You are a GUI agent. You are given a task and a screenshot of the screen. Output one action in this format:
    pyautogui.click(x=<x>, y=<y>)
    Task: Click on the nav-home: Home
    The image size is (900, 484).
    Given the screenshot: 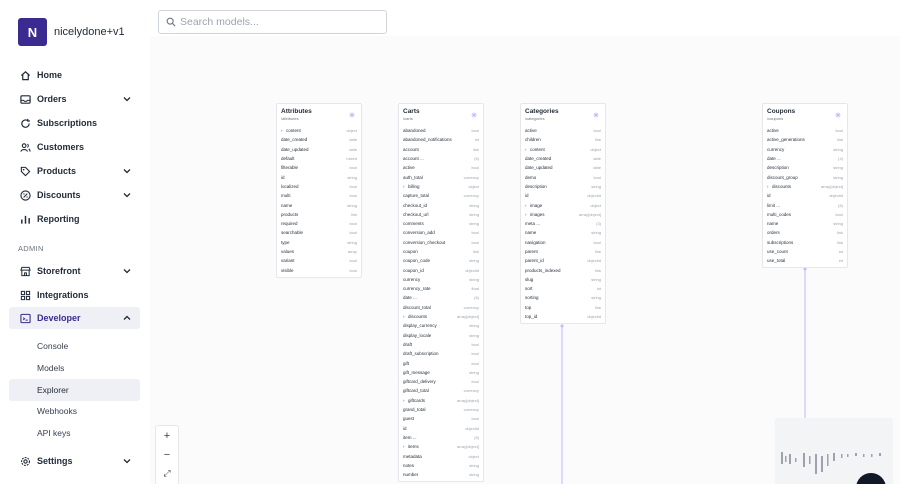 What is the action you would take?
    pyautogui.click(x=74, y=75)
    